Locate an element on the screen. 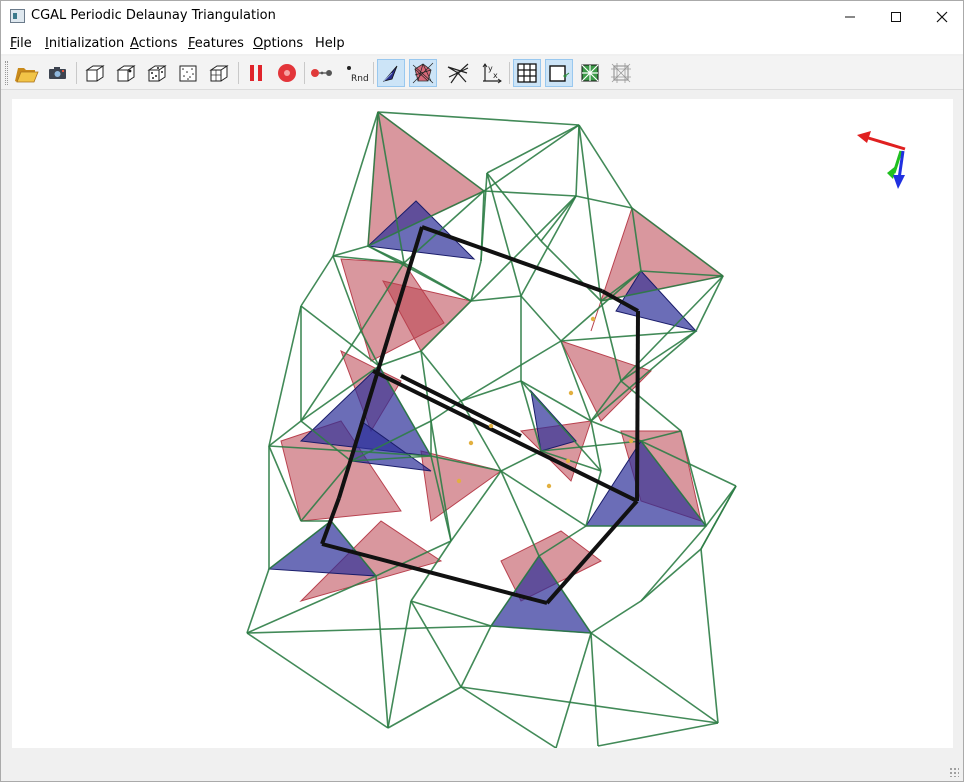 Image resolution: width=964 pixels, height=782 pixels. menu-initialization: Initialization is located at coordinates (84, 43).